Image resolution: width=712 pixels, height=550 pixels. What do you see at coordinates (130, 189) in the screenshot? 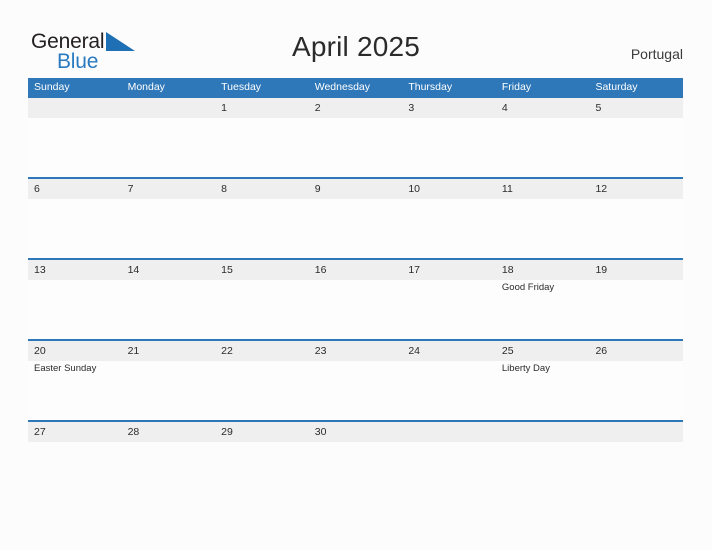
I see `day-number: 7` at bounding box center [130, 189].